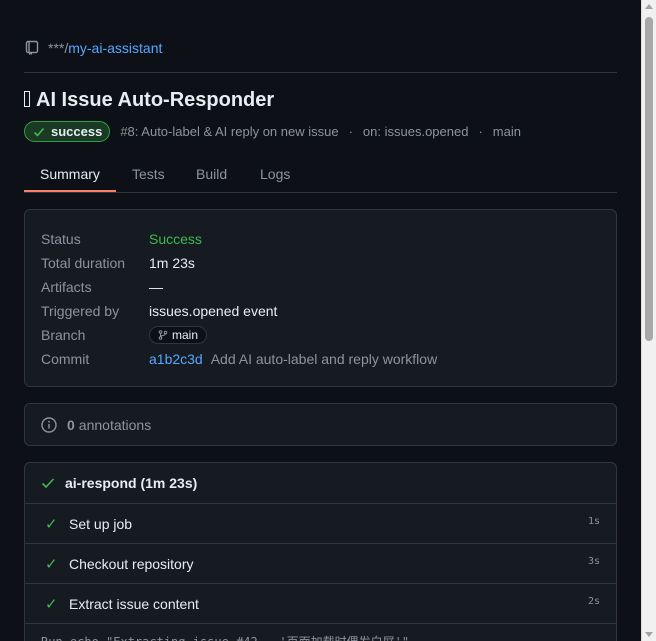  What do you see at coordinates (27, 99) in the screenshot?
I see `workflow-icon` at bounding box center [27, 99].